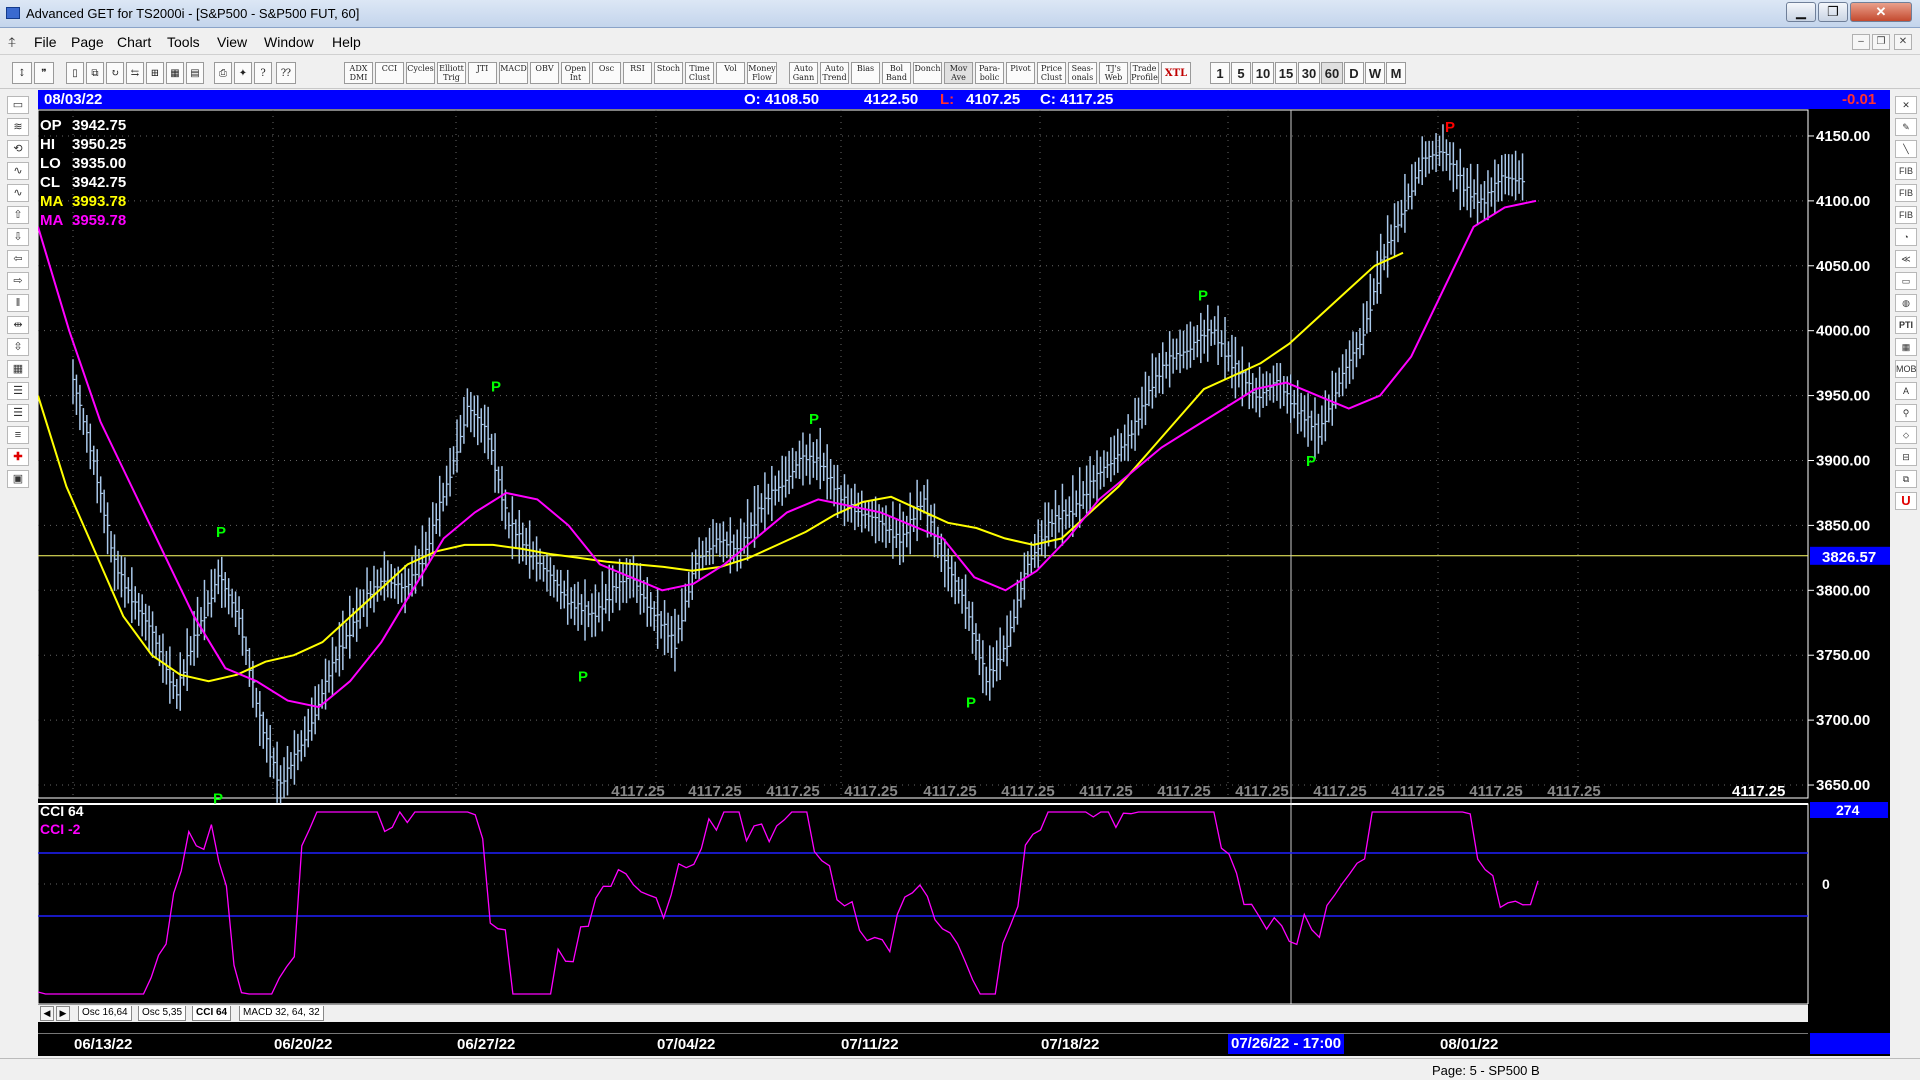 Image resolution: width=1920 pixels, height=1080 pixels. Describe the element at coordinates (1881, 12) in the screenshot. I see `close-button: ✕` at that location.